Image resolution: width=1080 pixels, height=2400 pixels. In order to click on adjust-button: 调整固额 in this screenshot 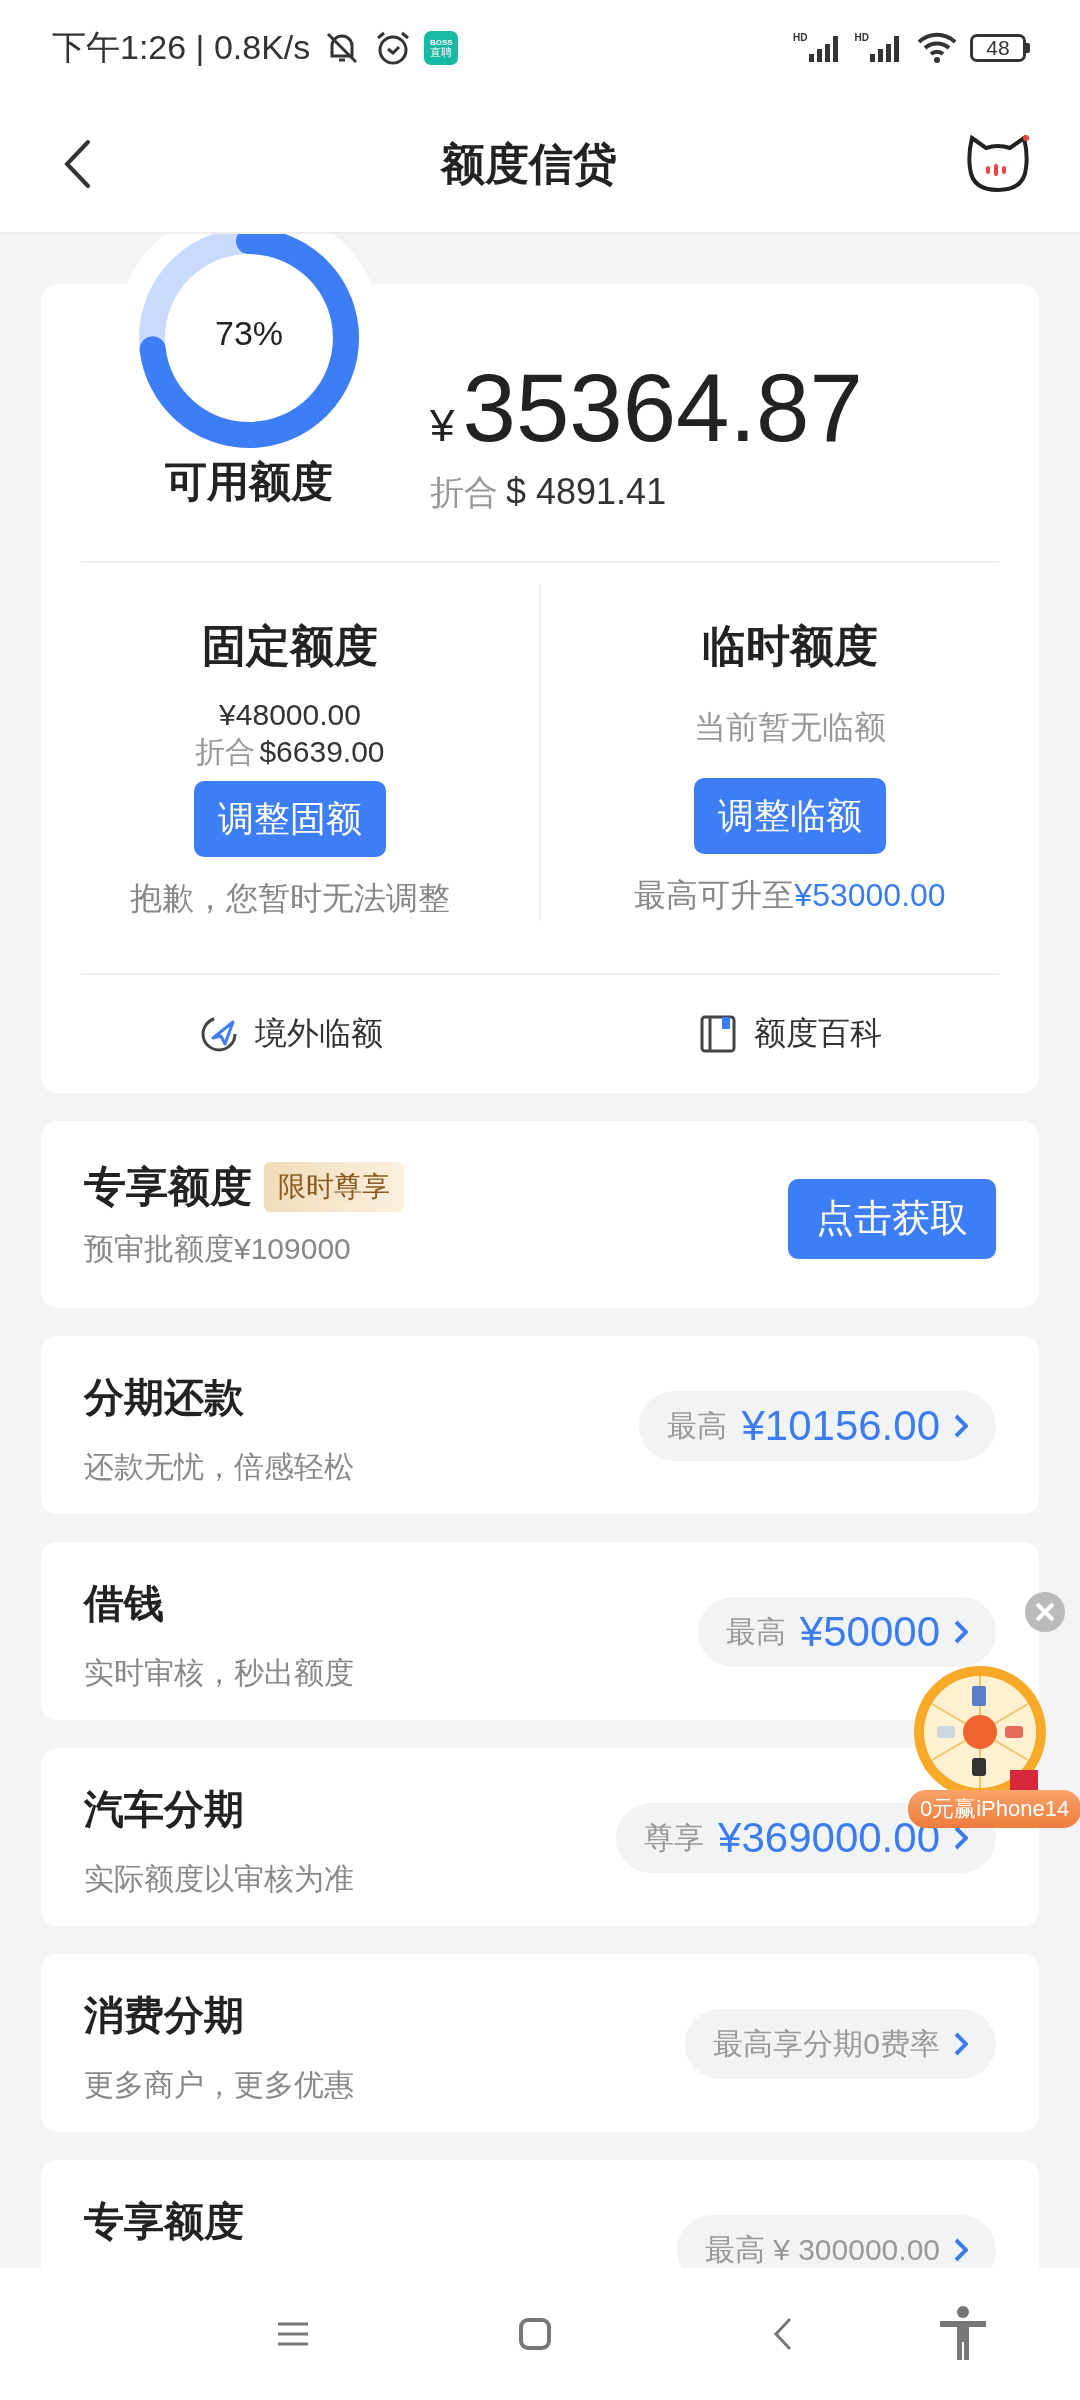, I will do `click(290, 819)`.